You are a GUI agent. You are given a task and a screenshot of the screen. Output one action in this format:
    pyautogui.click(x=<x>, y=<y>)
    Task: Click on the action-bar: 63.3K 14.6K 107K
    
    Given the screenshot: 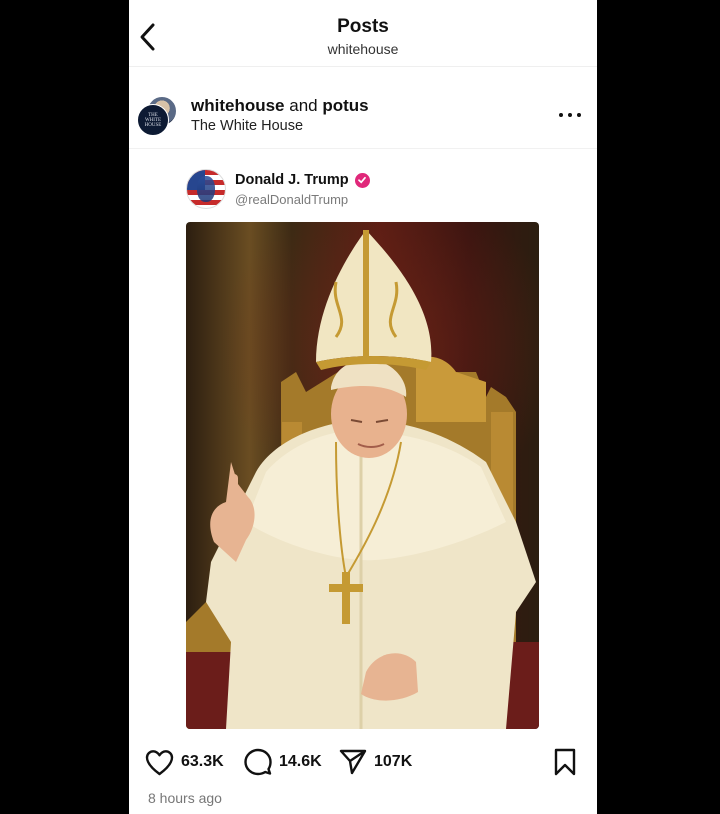 What is the action you would take?
    pyautogui.click(x=363, y=762)
    